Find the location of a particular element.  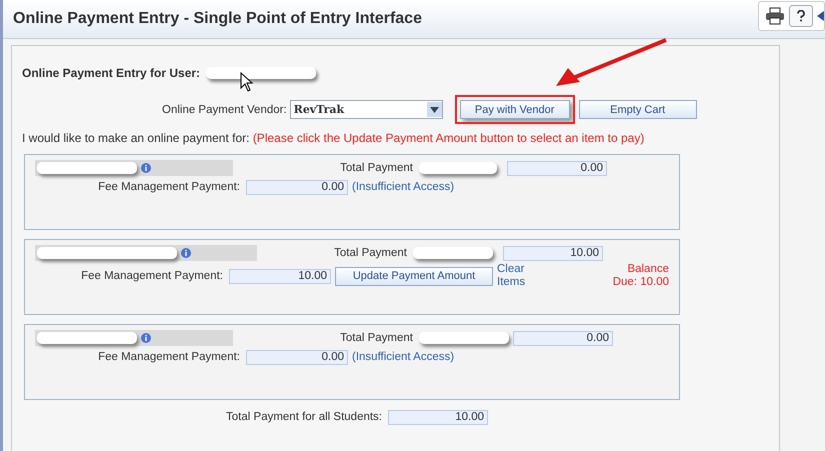

user-label: Online Payment Entry for User: is located at coordinates (111, 73).